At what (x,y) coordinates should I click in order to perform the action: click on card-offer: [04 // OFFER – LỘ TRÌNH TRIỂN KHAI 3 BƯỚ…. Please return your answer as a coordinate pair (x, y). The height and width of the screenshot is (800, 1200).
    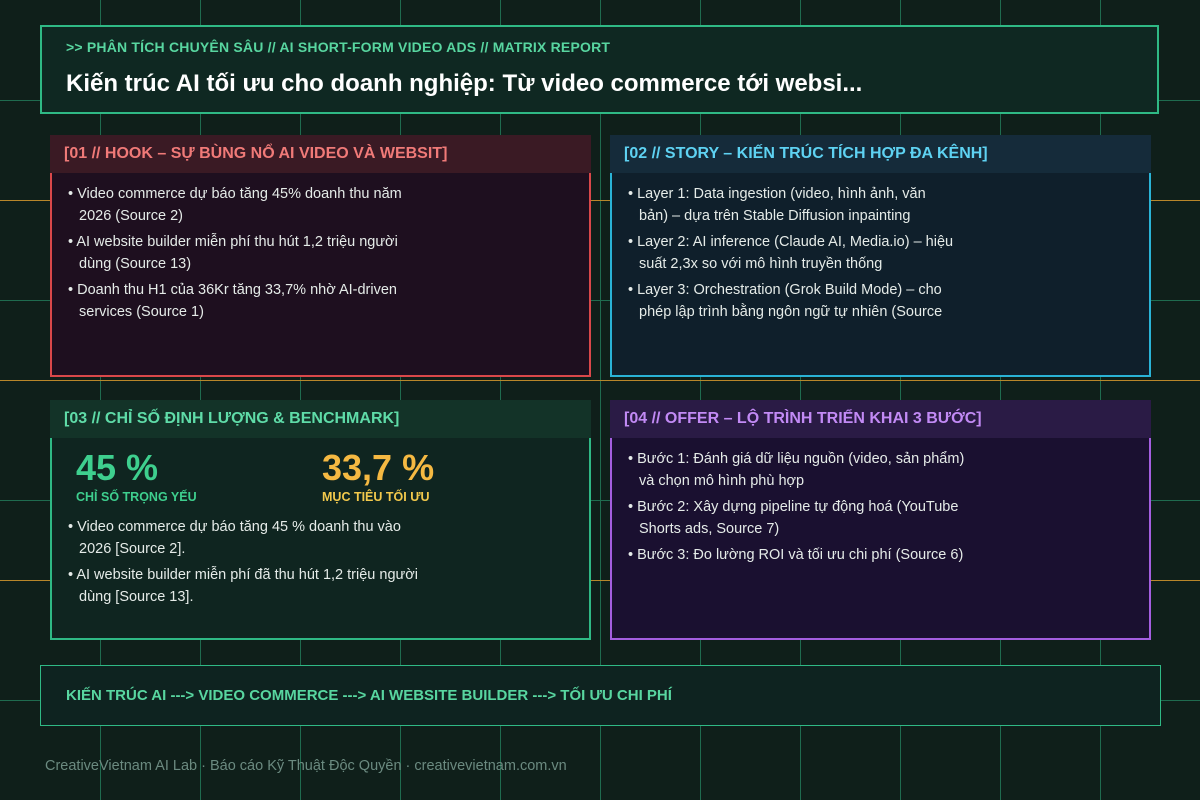
    Looking at the image, I should click on (880, 520).